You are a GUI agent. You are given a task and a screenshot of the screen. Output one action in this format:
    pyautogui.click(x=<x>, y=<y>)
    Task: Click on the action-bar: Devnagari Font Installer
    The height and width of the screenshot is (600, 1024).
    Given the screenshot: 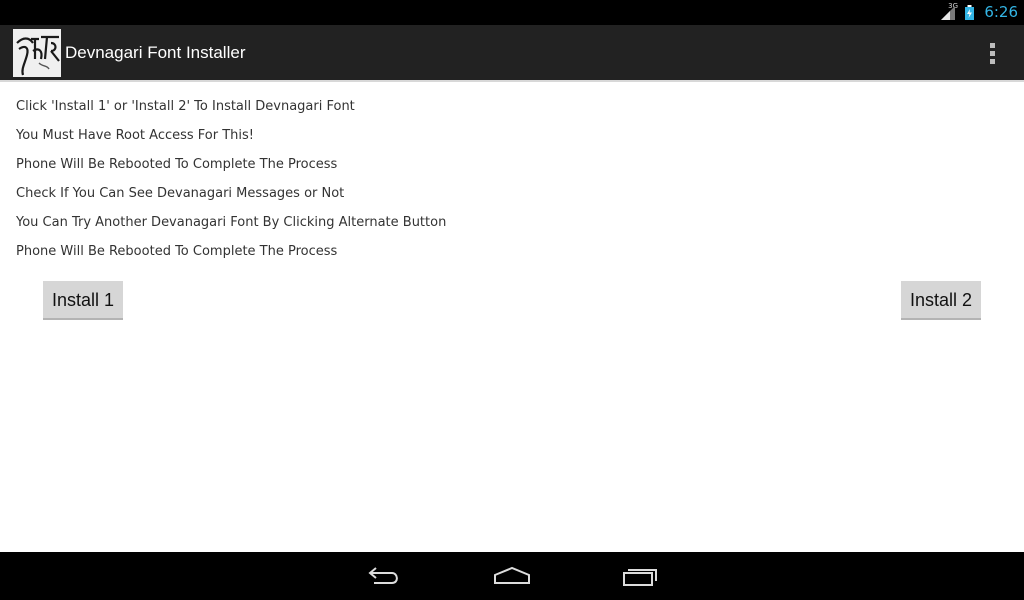 What is the action you would take?
    pyautogui.click(x=512, y=53)
    